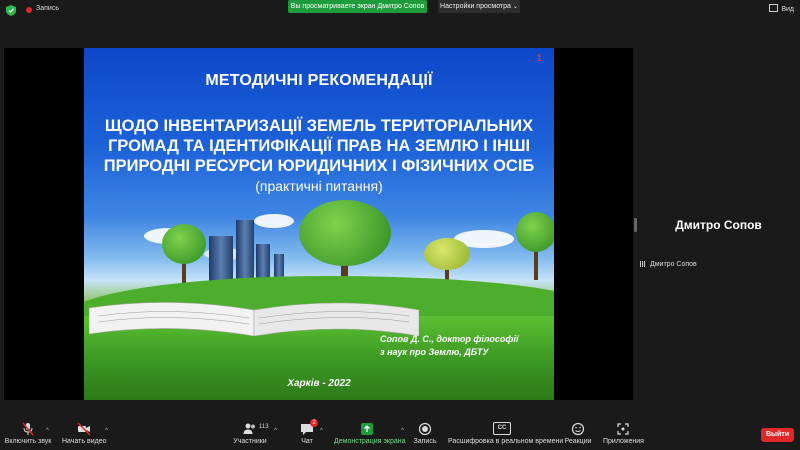 The height and width of the screenshot is (450, 800). What do you see at coordinates (475, 6) in the screenshot?
I see `view-options-label: Настройки просмотра` at bounding box center [475, 6].